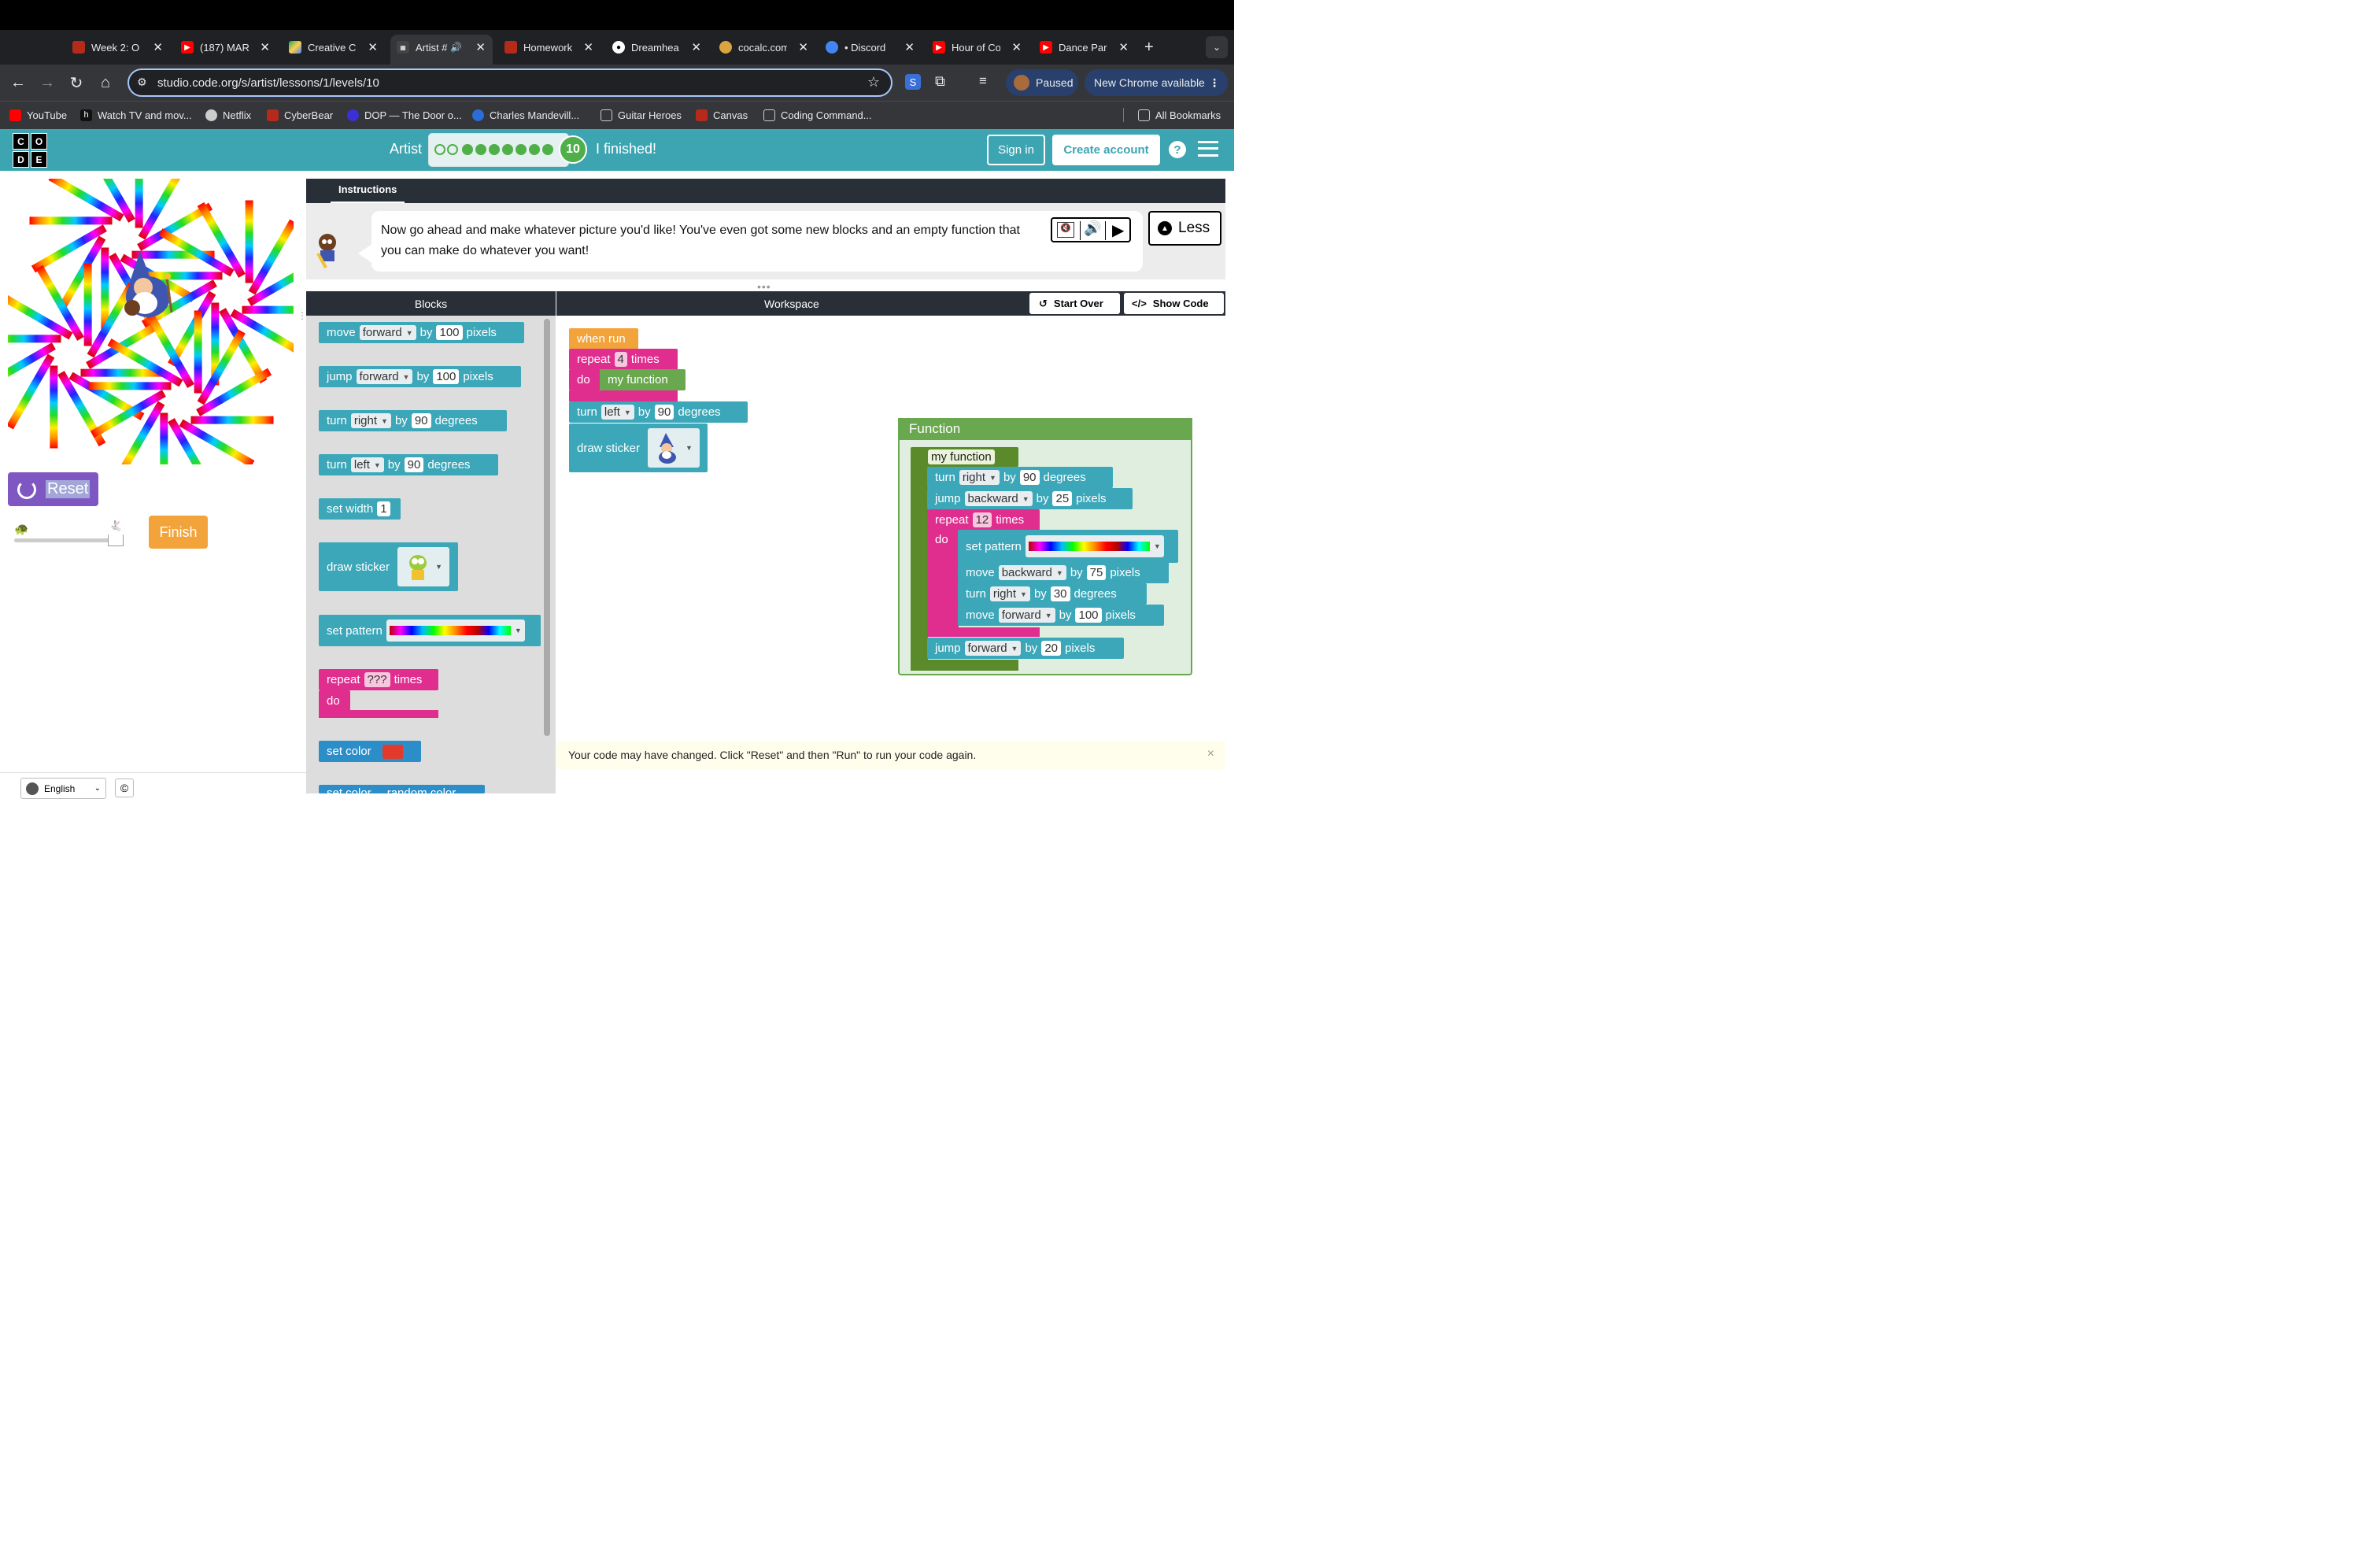 This screenshot has height=1546, width=2380. What do you see at coordinates (1060, 594) in the screenshot?
I see `number-input: 30` at bounding box center [1060, 594].